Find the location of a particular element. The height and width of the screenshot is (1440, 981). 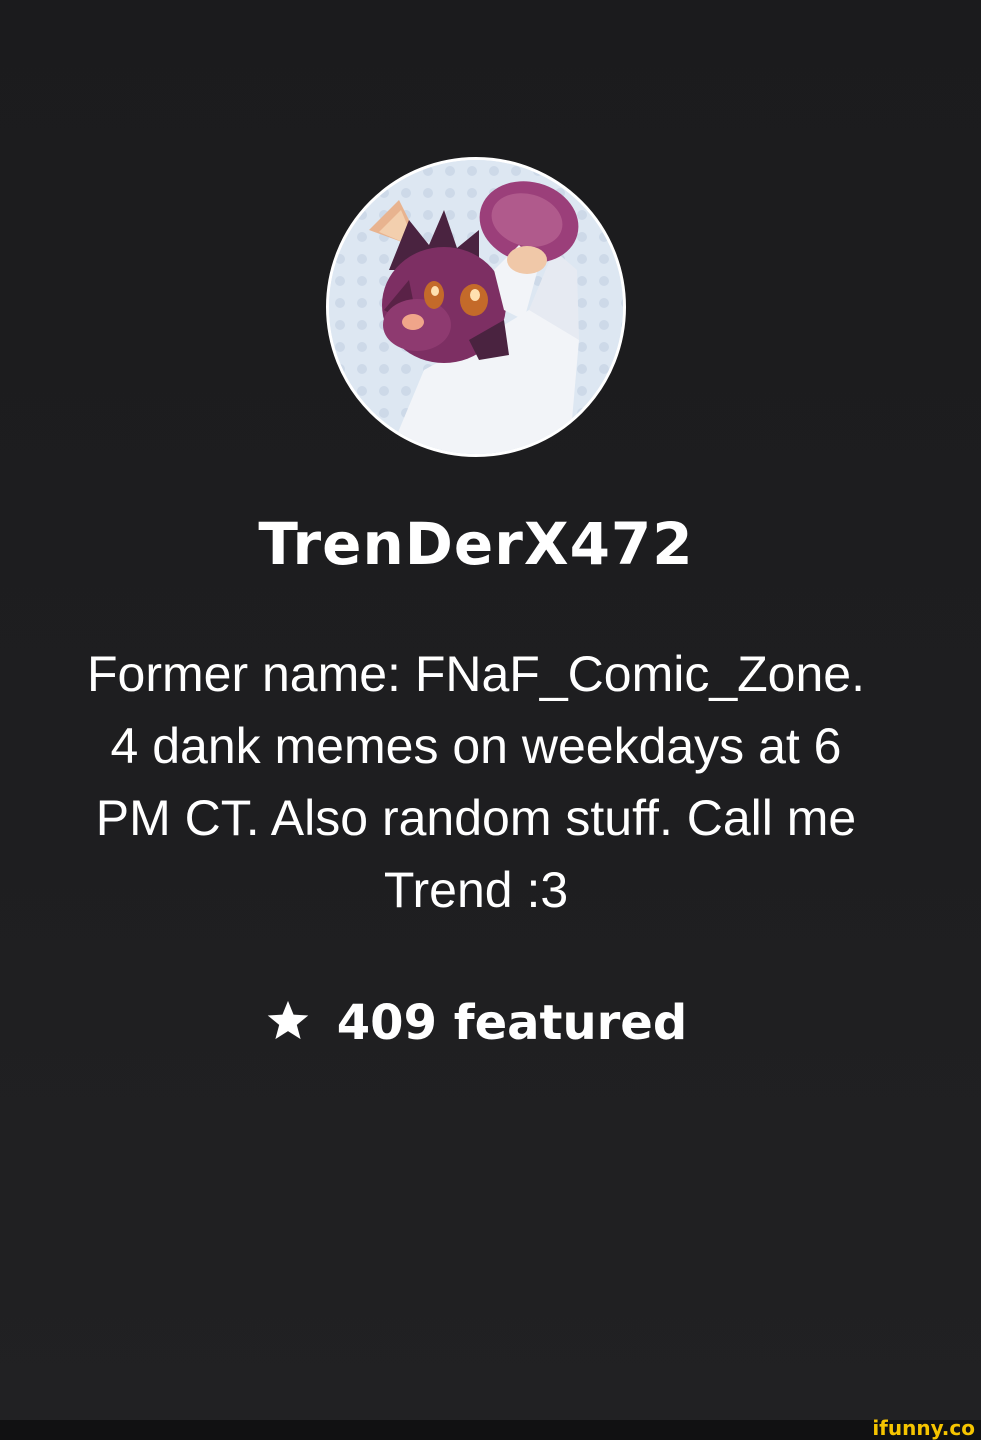

featured-label: 409 featured is located at coordinates (512, 1023).